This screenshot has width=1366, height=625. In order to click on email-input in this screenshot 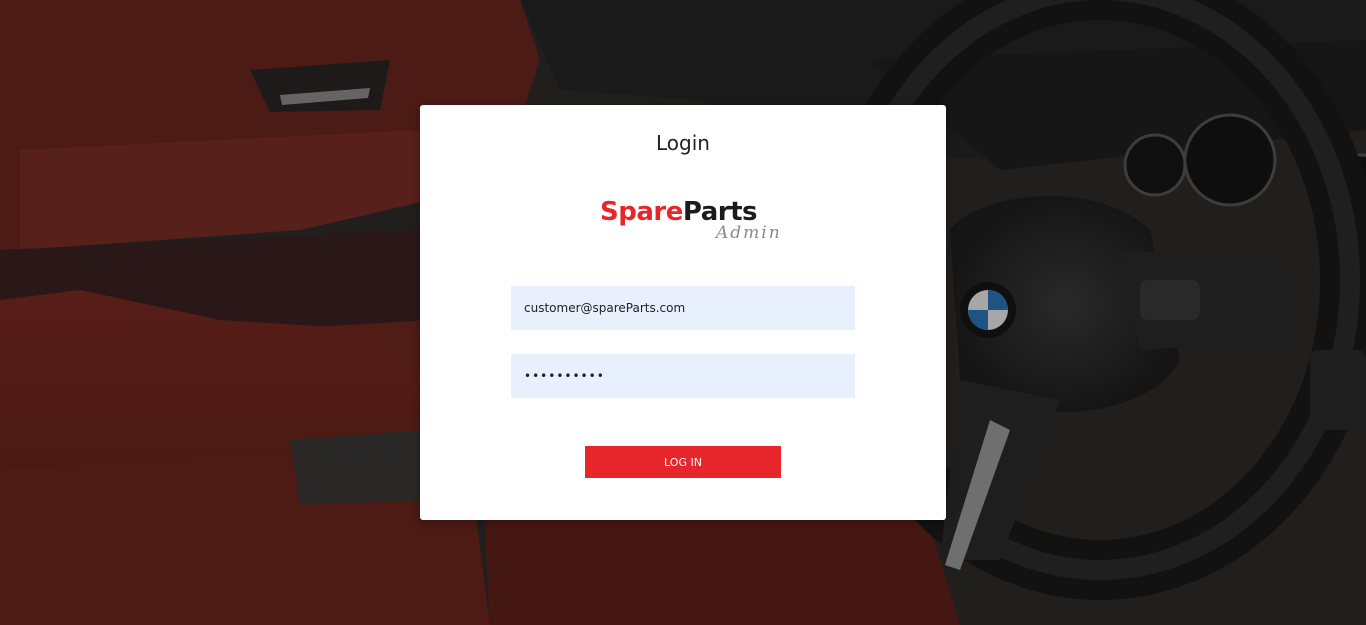, I will do `click(683, 308)`.